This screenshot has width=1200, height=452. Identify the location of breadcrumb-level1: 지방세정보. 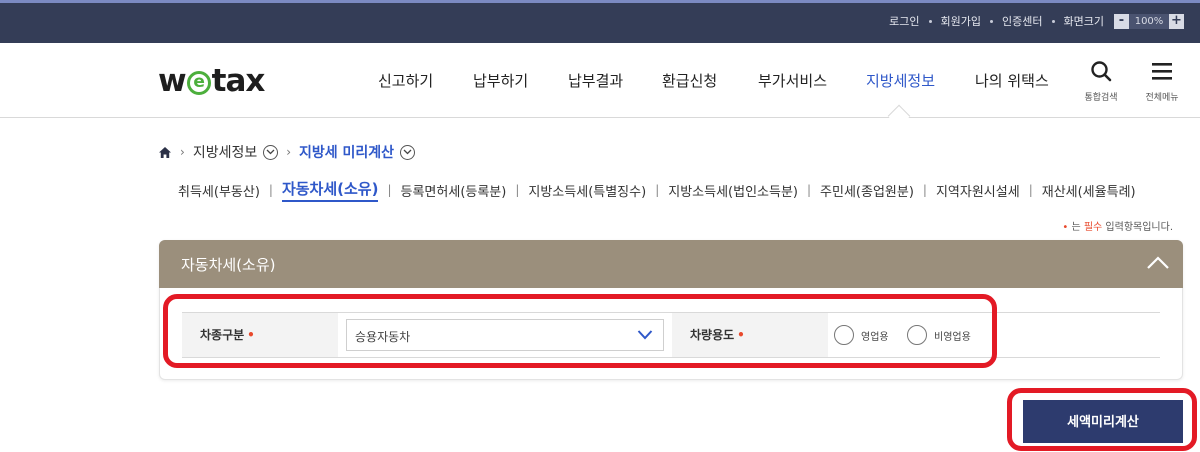
(225, 152).